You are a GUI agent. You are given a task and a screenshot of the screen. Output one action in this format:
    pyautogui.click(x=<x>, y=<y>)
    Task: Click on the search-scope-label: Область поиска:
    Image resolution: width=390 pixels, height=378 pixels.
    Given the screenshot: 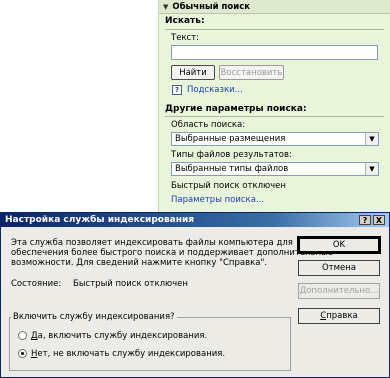 What is the action you would take?
    pyautogui.click(x=208, y=125)
    